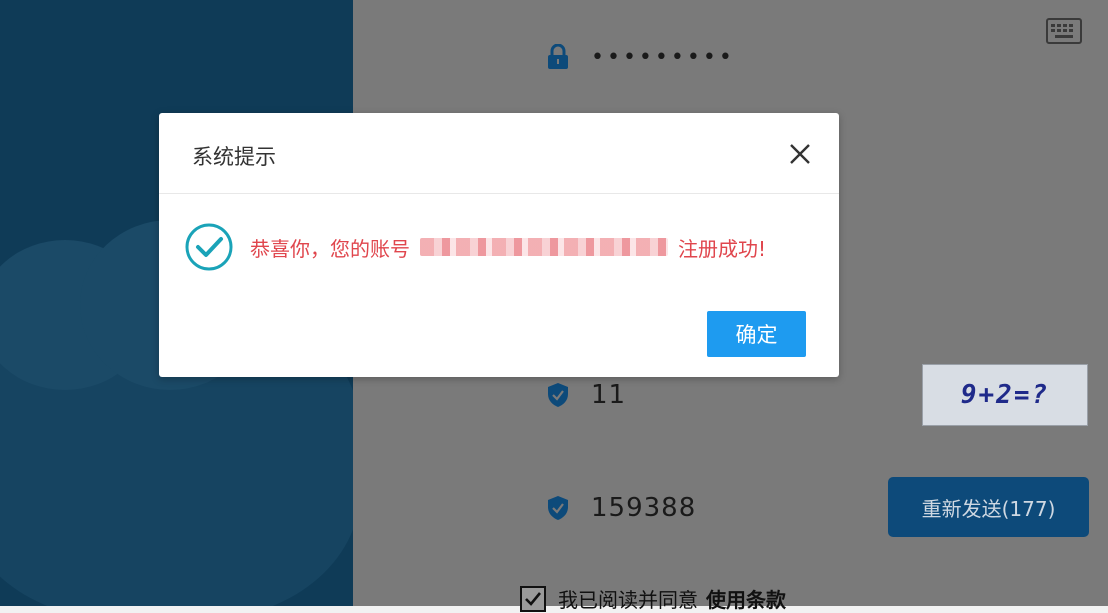 Image resolution: width=1108 pixels, height=613 pixels. What do you see at coordinates (988, 507) in the screenshot?
I see `resend-code-button: 重新发送(177)` at bounding box center [988, 507].